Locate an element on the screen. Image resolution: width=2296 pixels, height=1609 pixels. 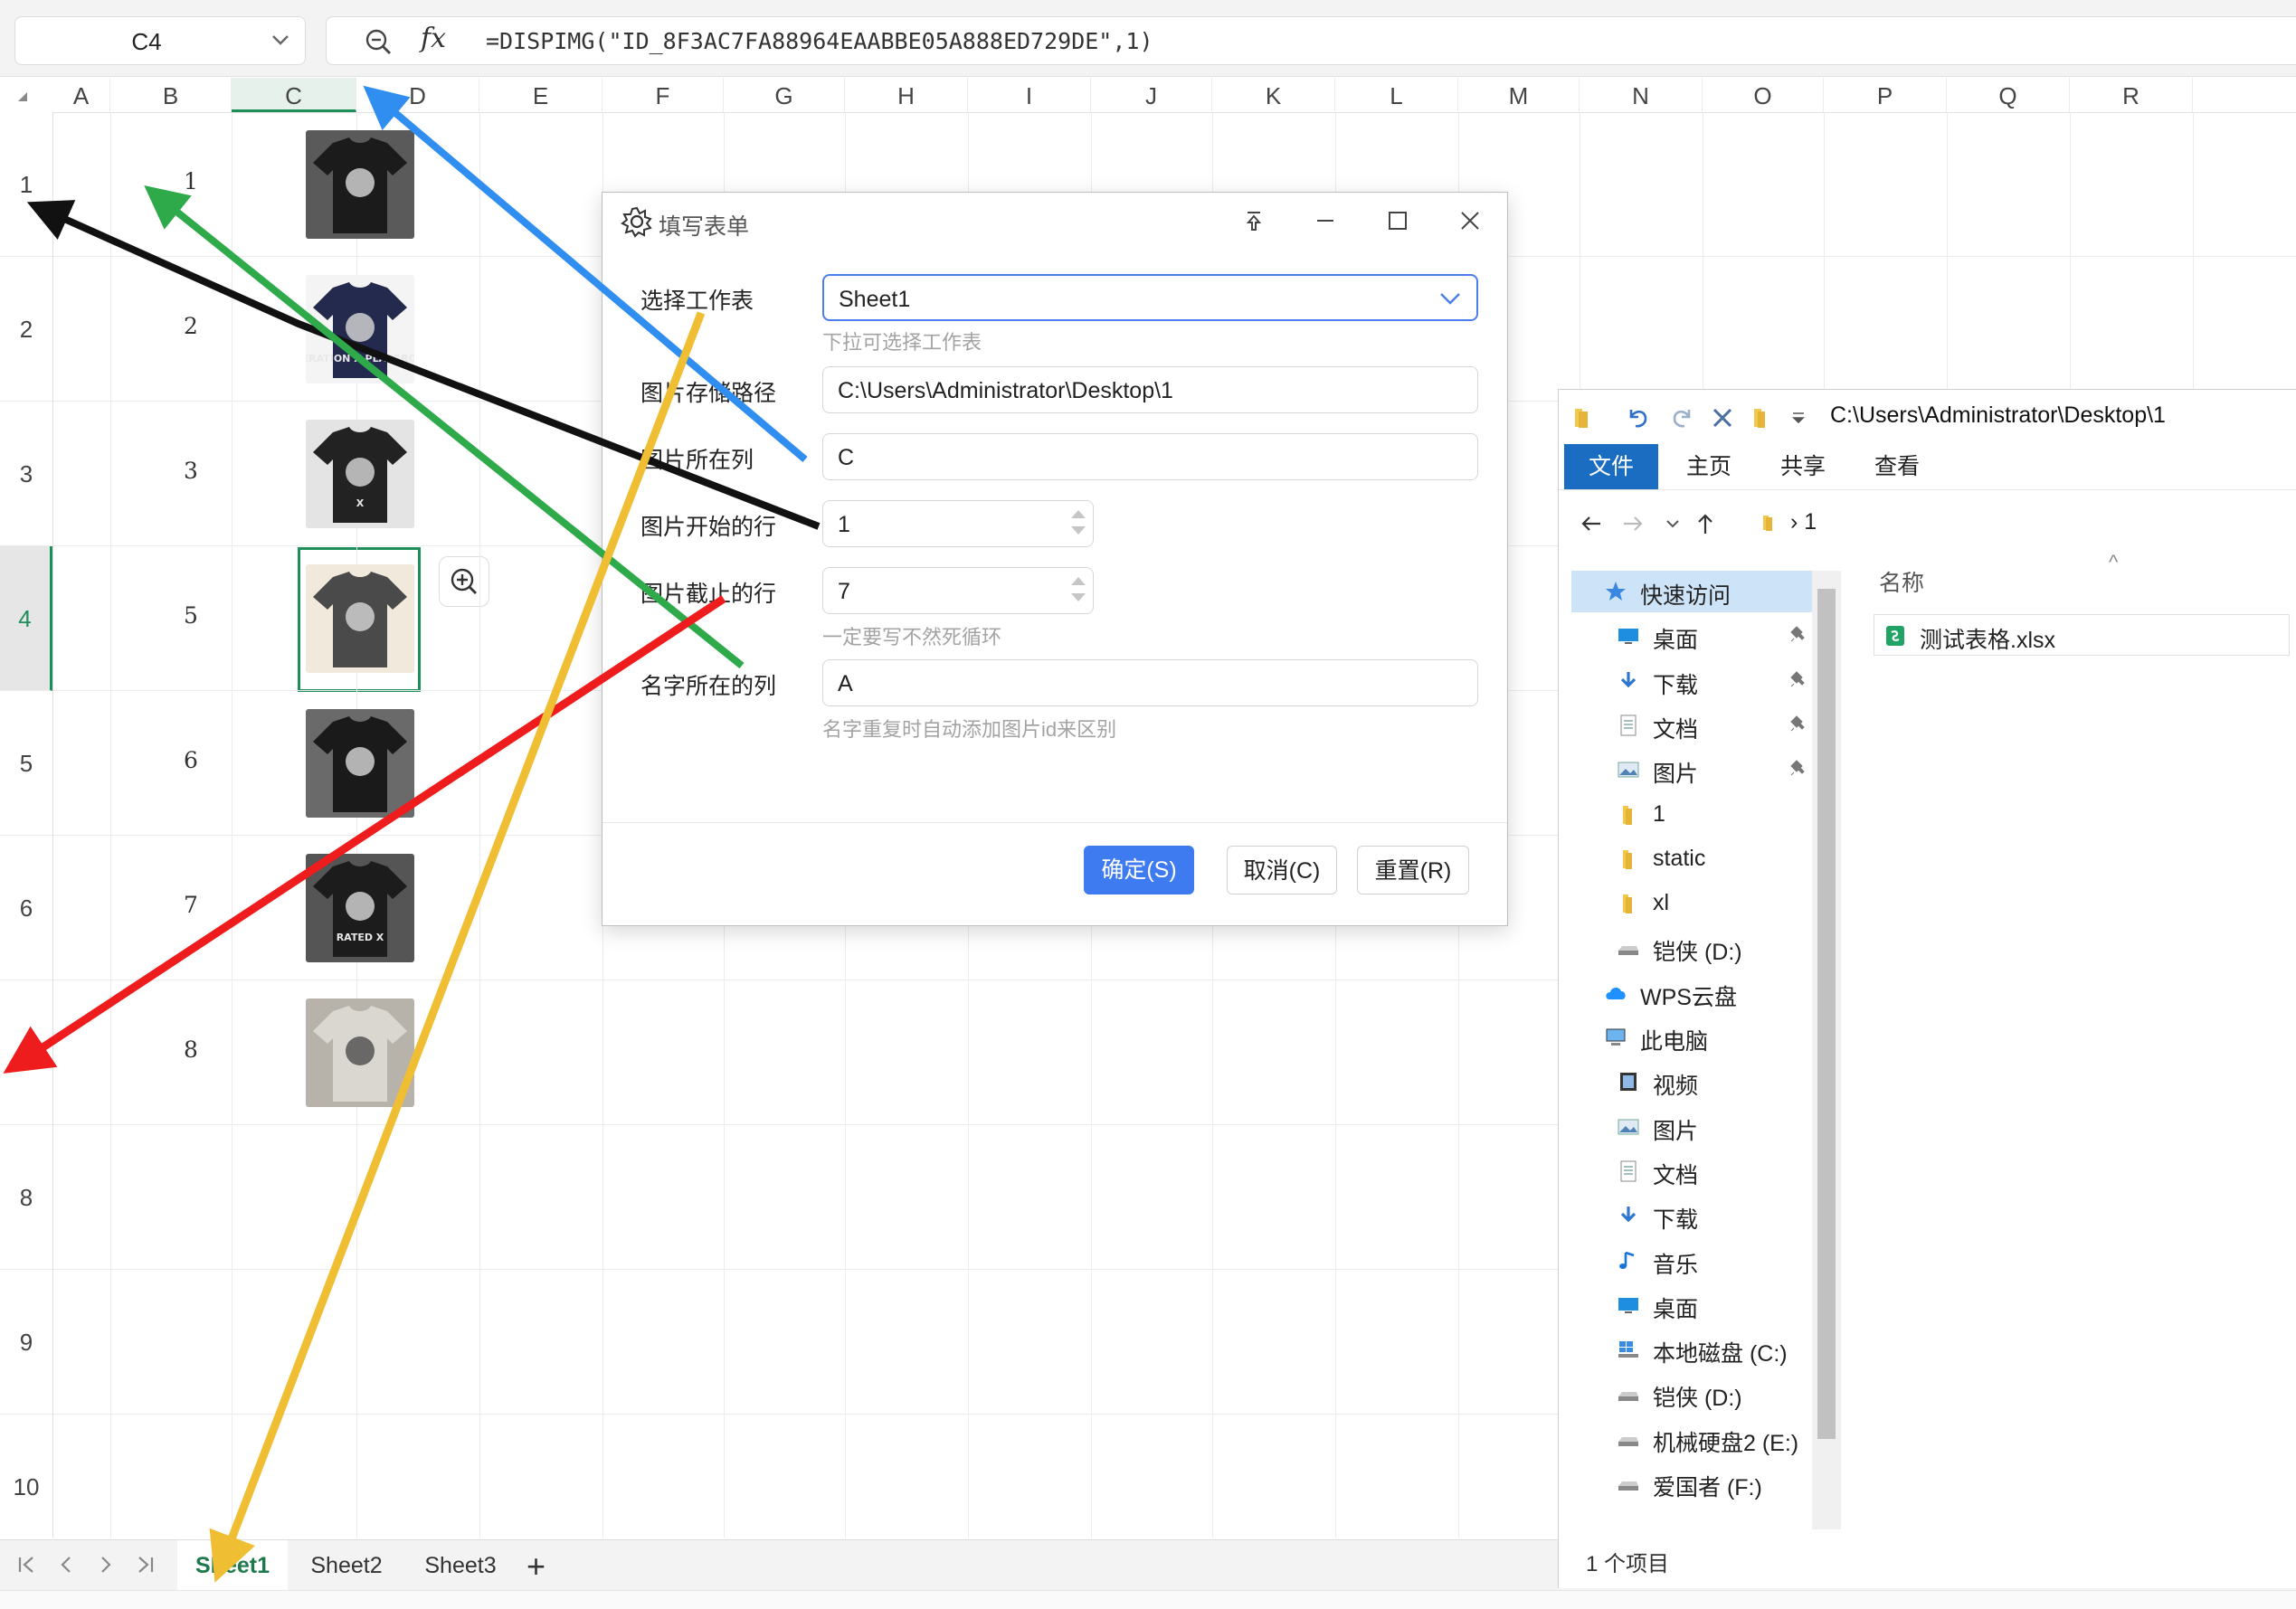
row-header-10: 10 is located at coordinates (26, 1487).